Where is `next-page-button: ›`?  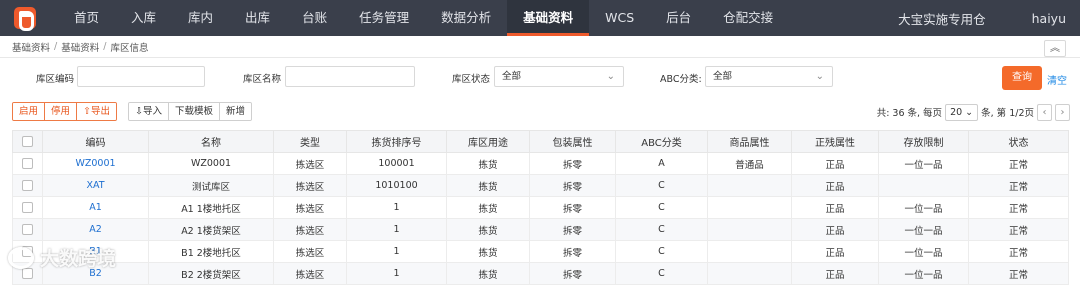 next-page-button: › is located at coordinates (1062, 112).